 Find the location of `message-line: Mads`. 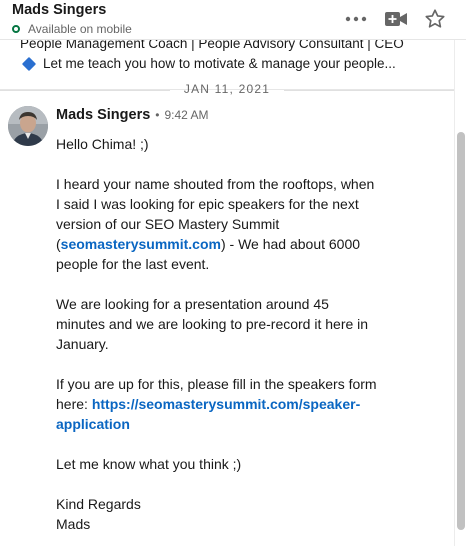

message-line: Mads is located at coordinates (73, 524).